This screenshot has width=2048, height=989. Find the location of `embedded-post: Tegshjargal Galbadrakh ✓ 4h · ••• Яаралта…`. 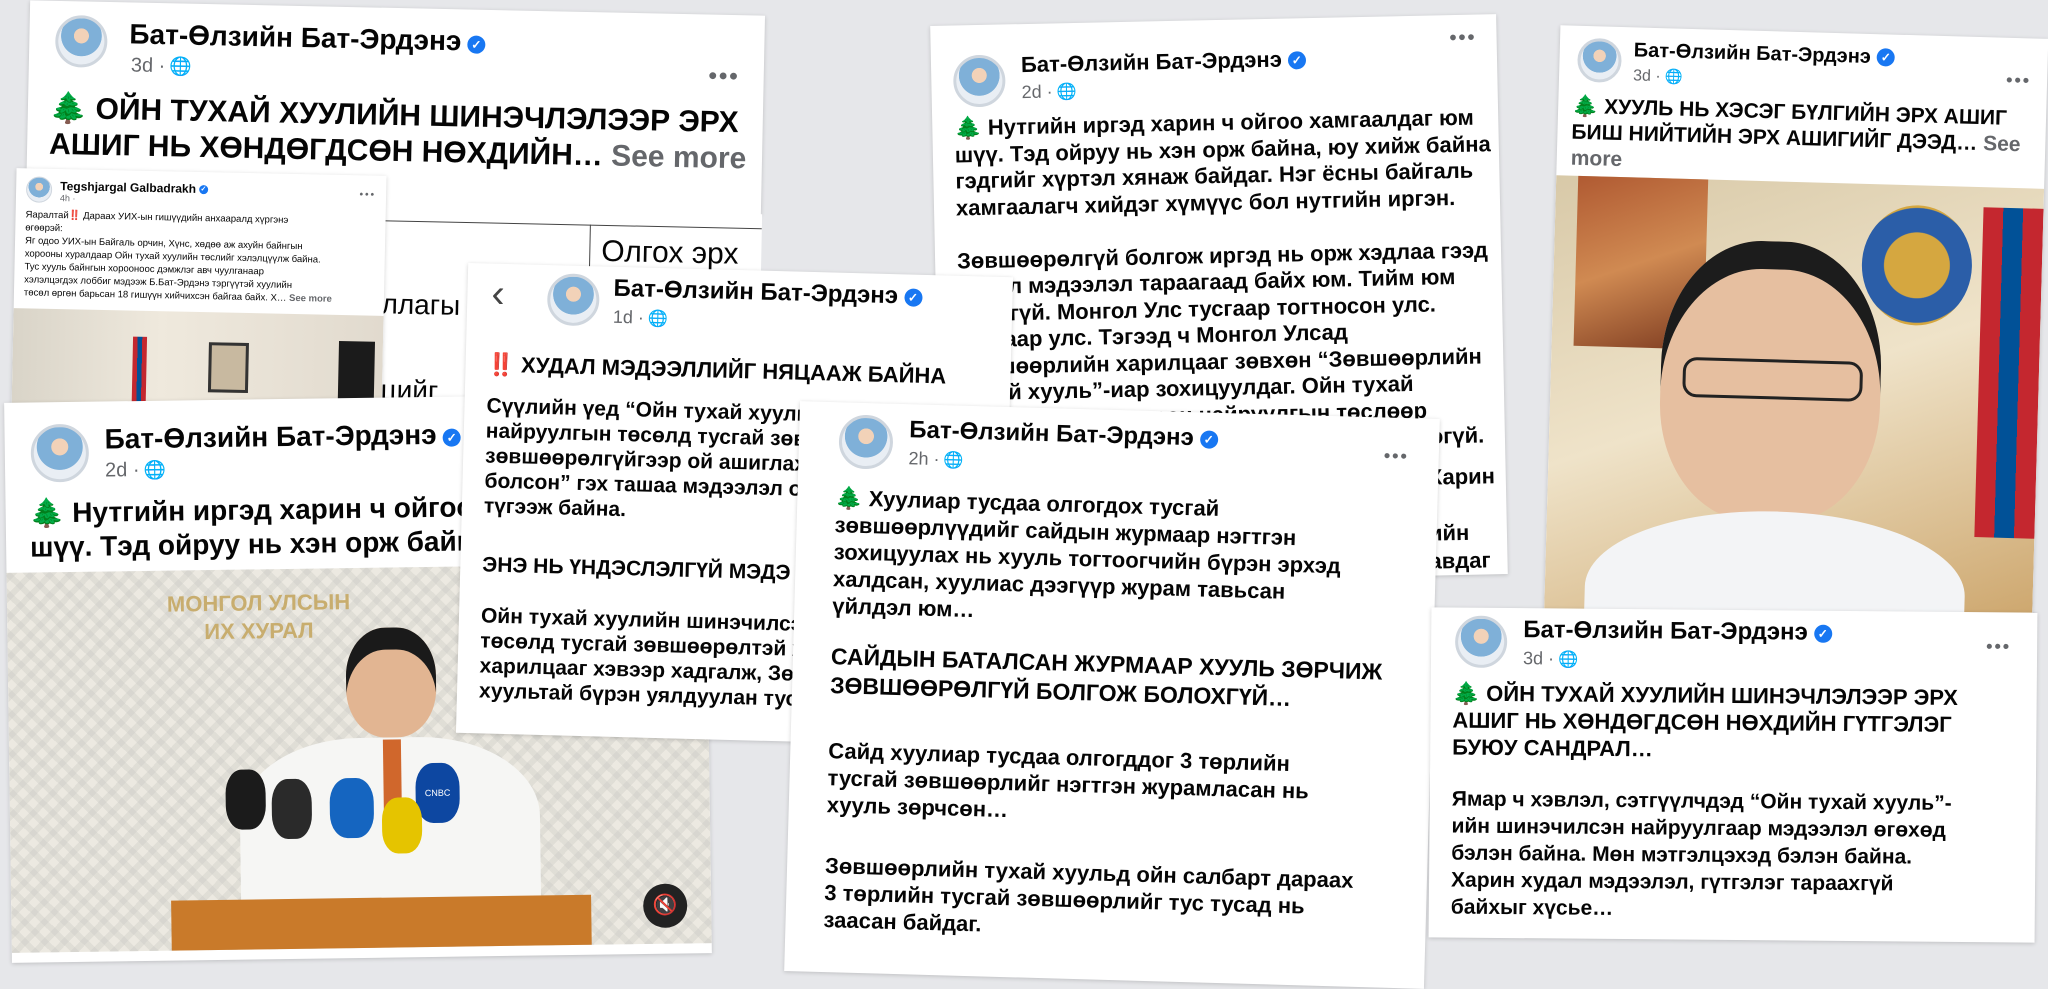

embedded-post: Tegshjargal Galbadrakh ✓ 4h · ••• Яаралта… is located at coordinates (199, 293).